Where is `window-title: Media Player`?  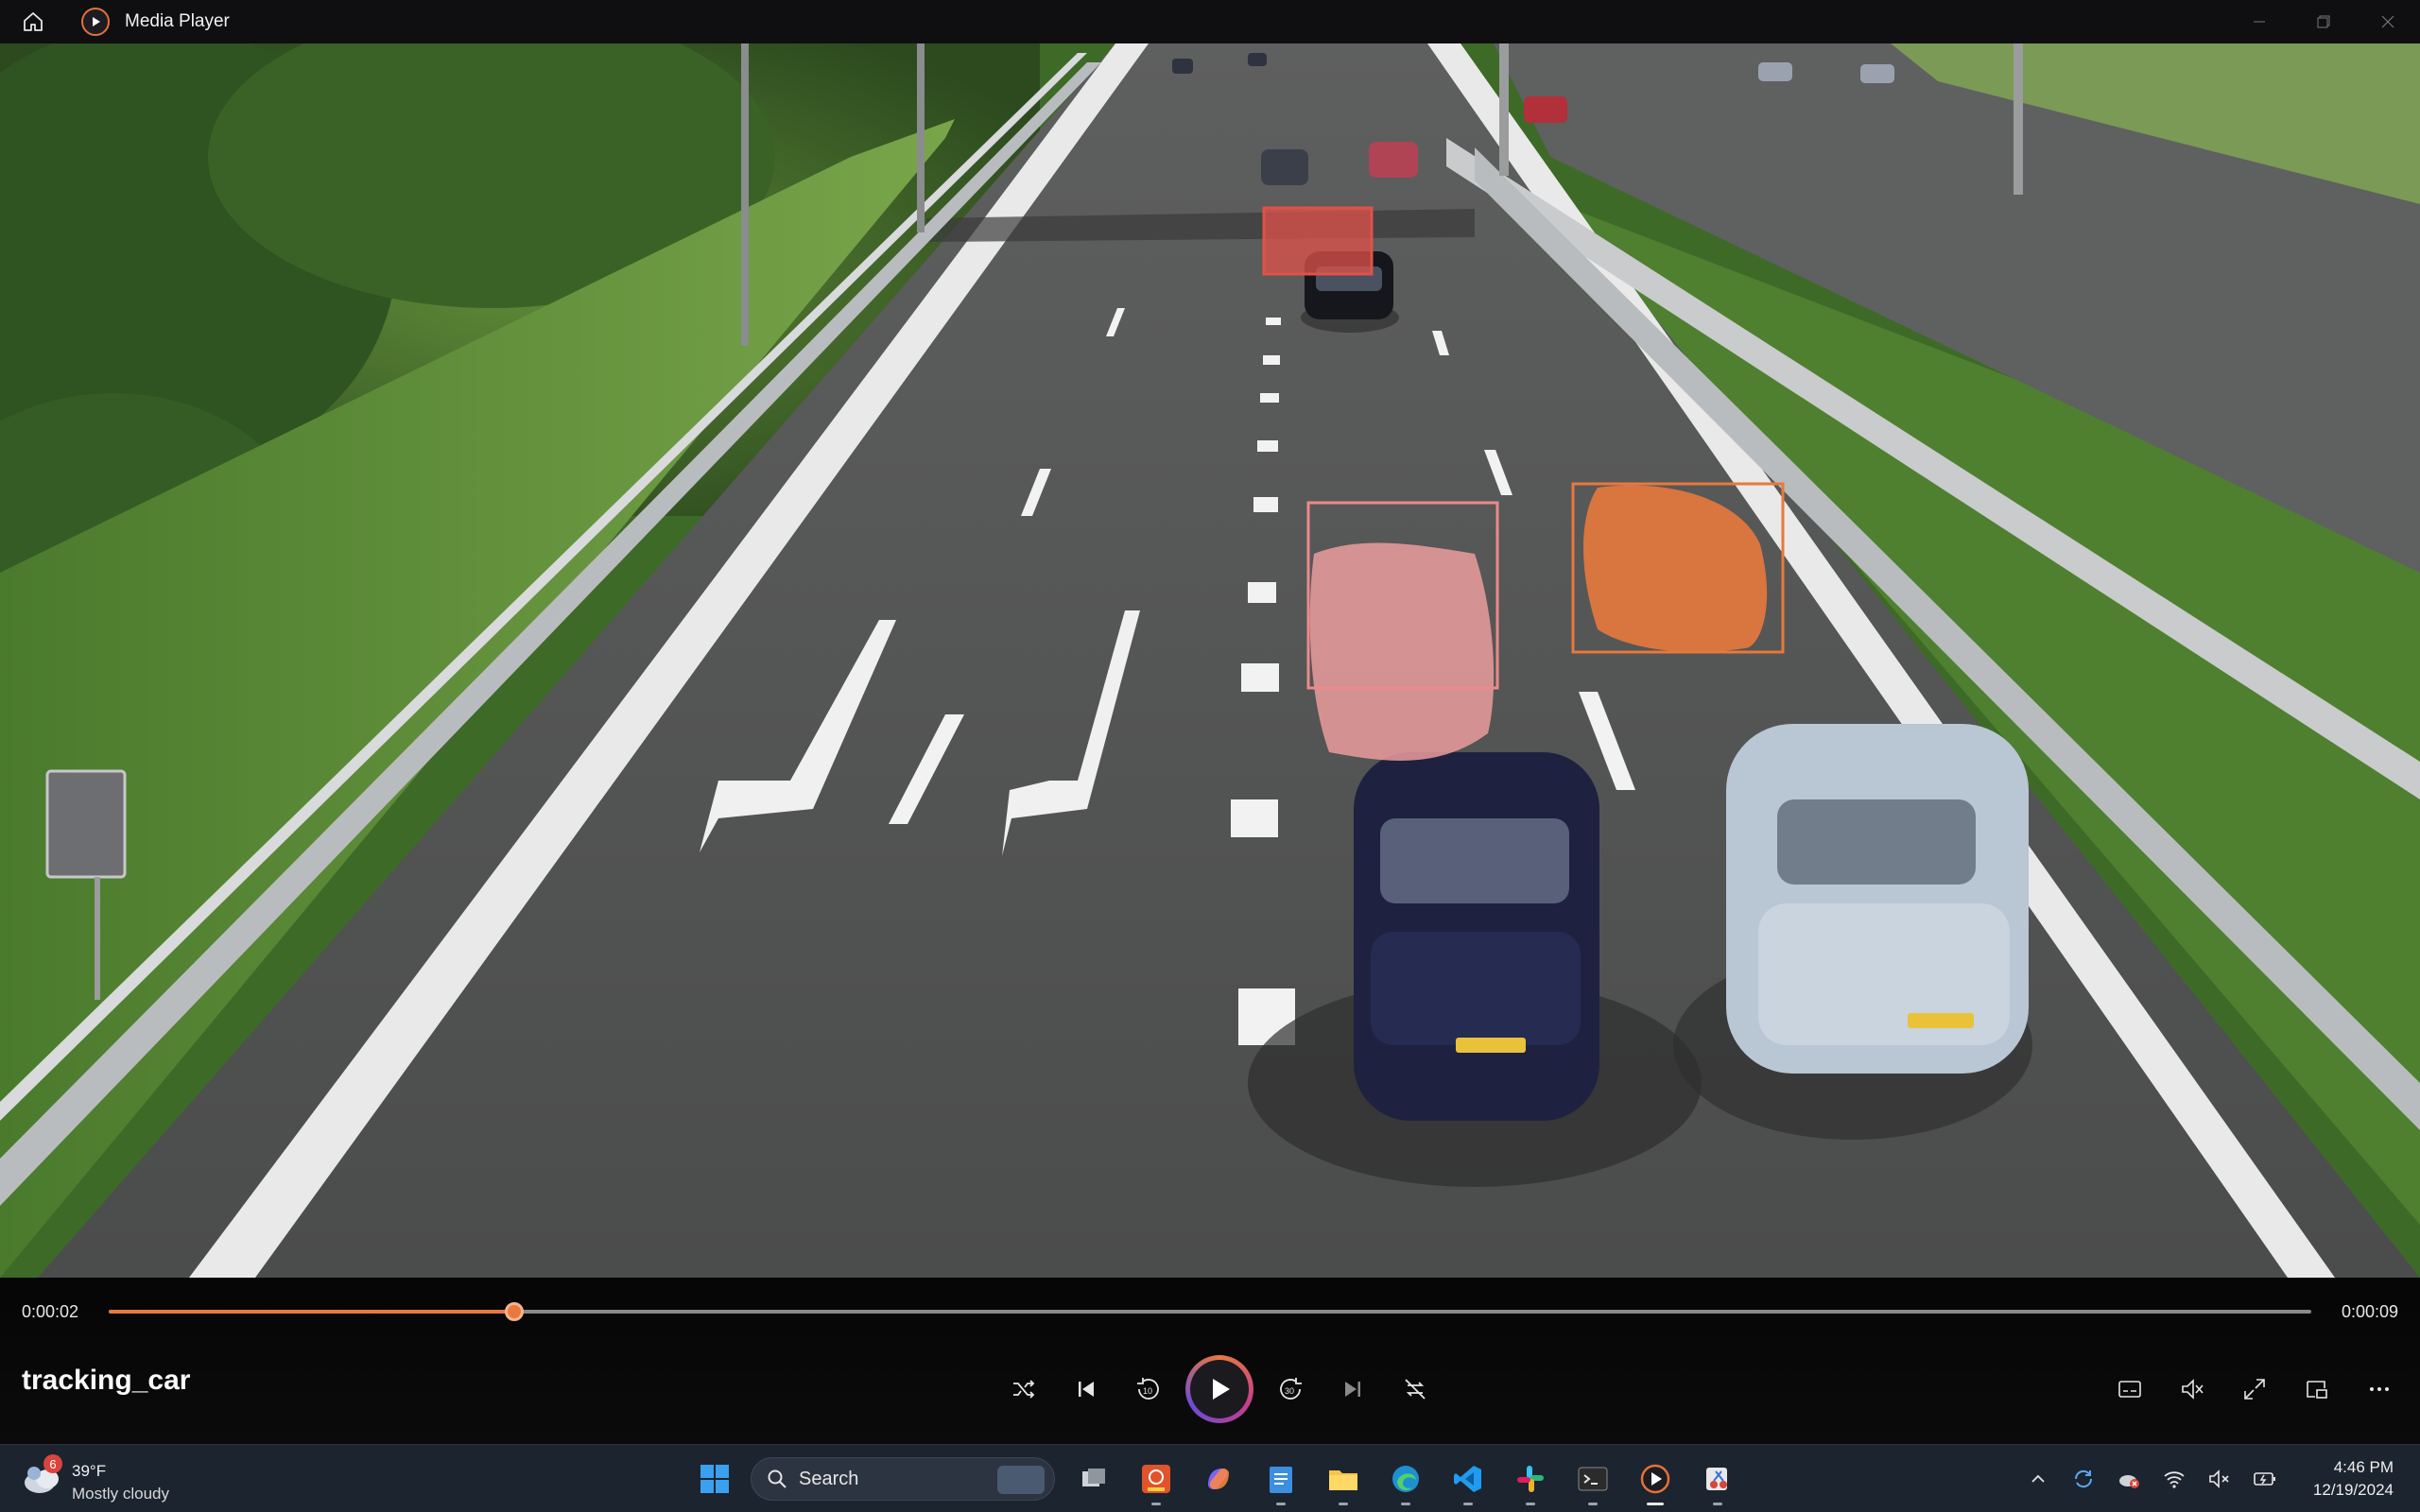 window-title: Media Player is located at coordinates (177, 21).